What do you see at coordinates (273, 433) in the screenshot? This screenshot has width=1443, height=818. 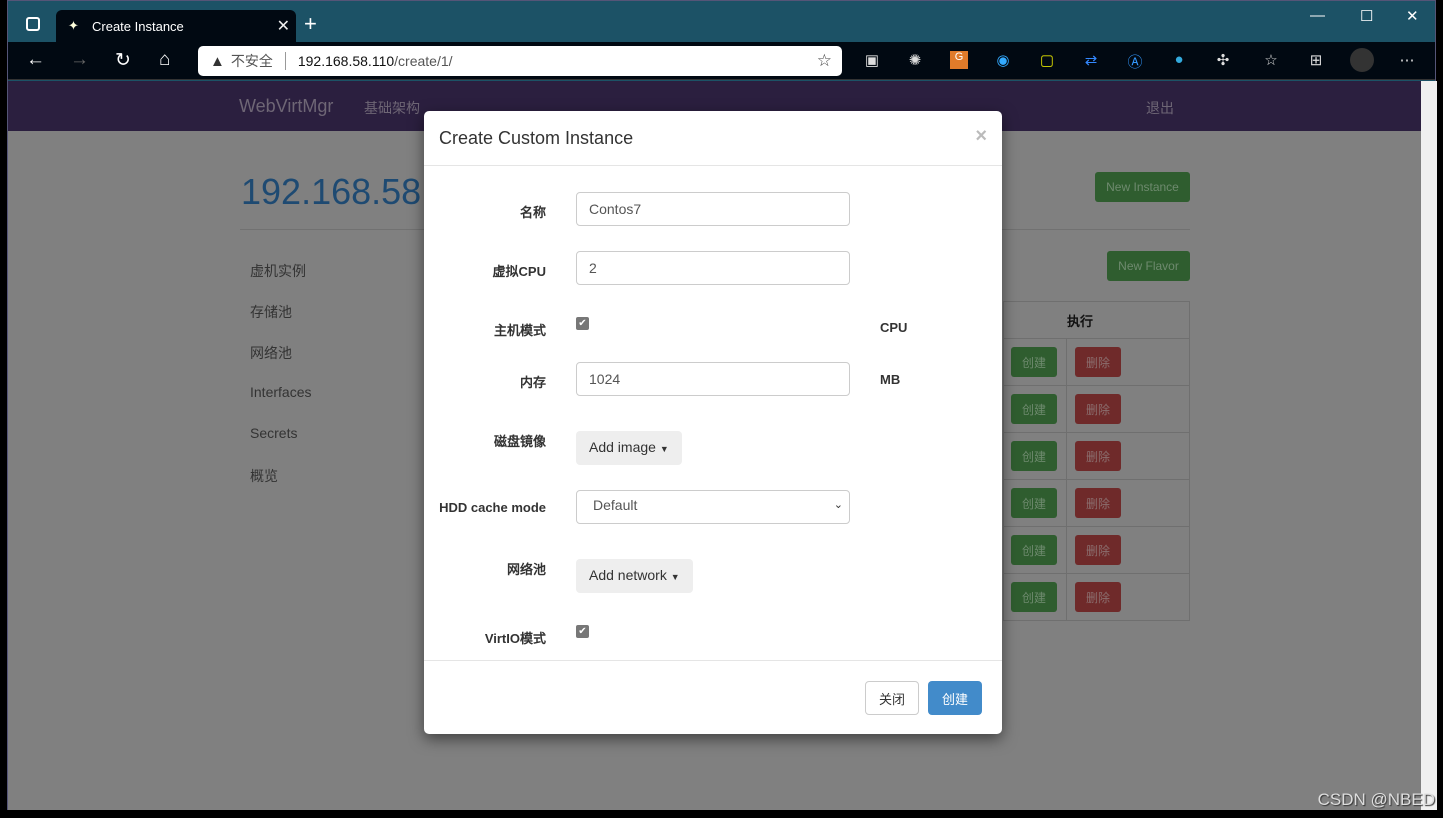 I see `sidebar-item-secrets: Secrets` at bounding box center [273, 433].